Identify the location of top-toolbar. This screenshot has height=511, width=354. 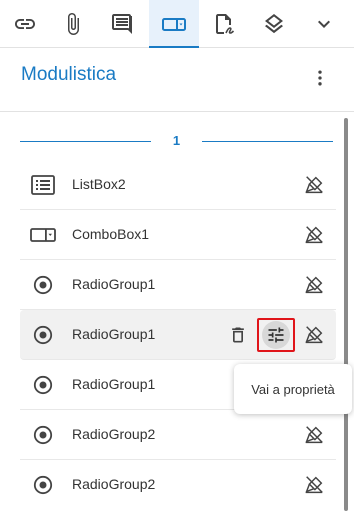
(177, 24).